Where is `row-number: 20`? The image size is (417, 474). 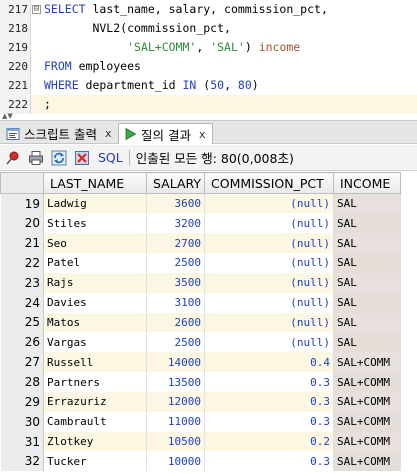
row-number: 20 is located at coordinates (22, 223).